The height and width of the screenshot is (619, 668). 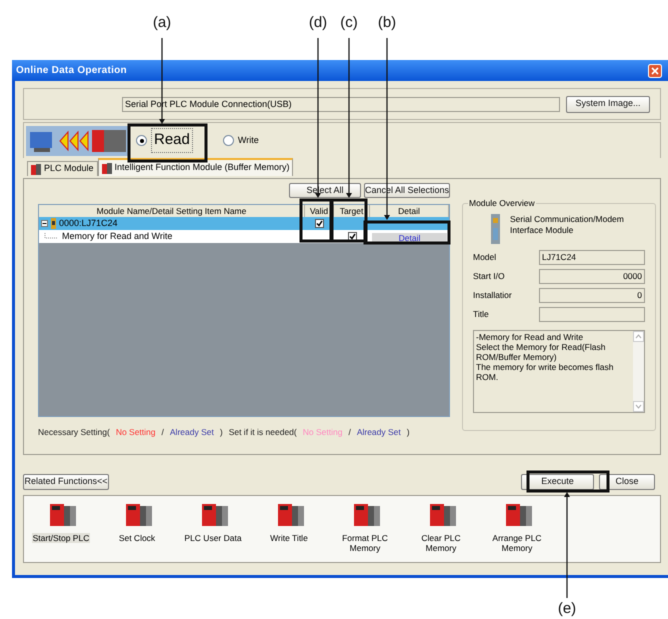 I want to click on function-item: Write Title, so click(x=289, y=522).